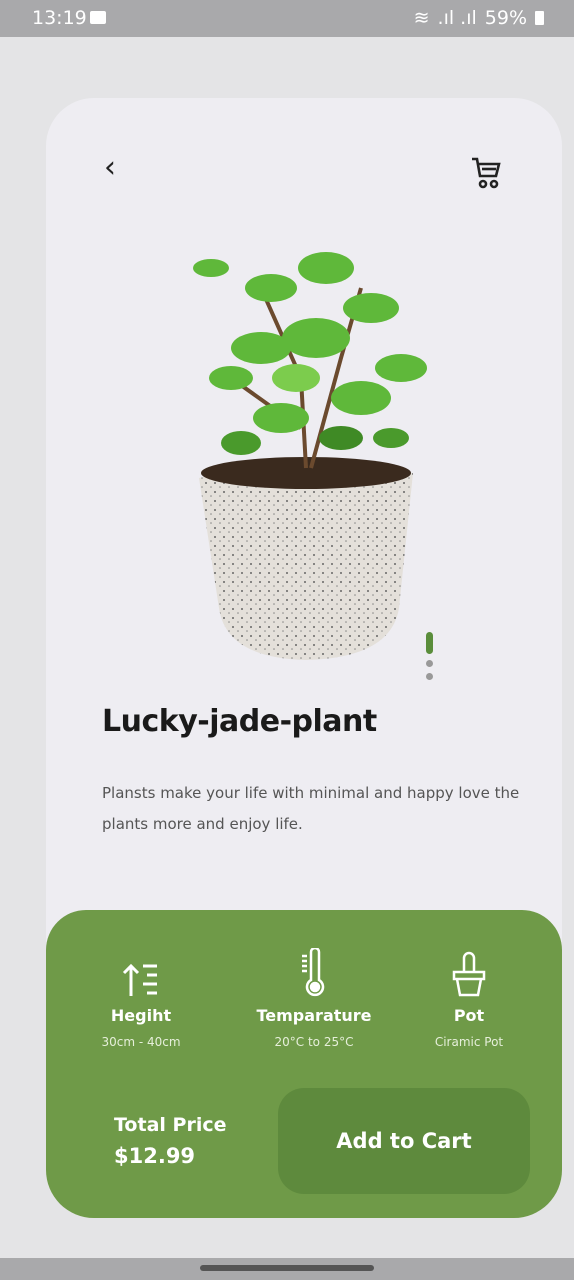 The width and height of the screenshot is (574, 1280). I want to click on spec-value: Ciramic Pot, so click(469, 1042).